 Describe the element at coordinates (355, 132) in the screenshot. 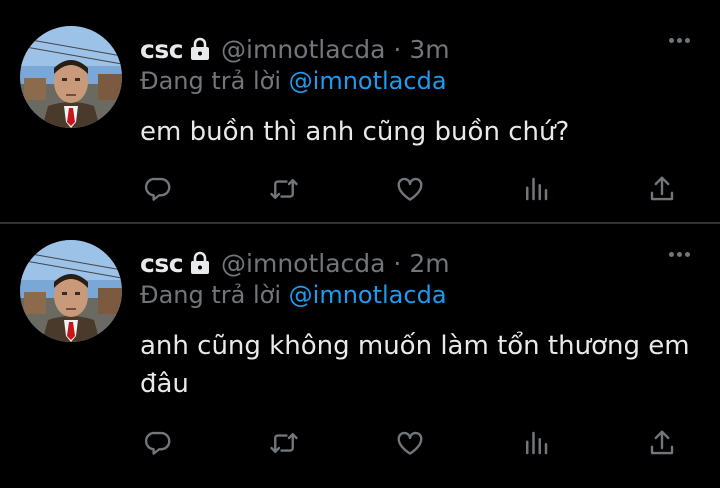

I see `tweet-text: em buồn thì anh cũng buồn chứ?` at that location.